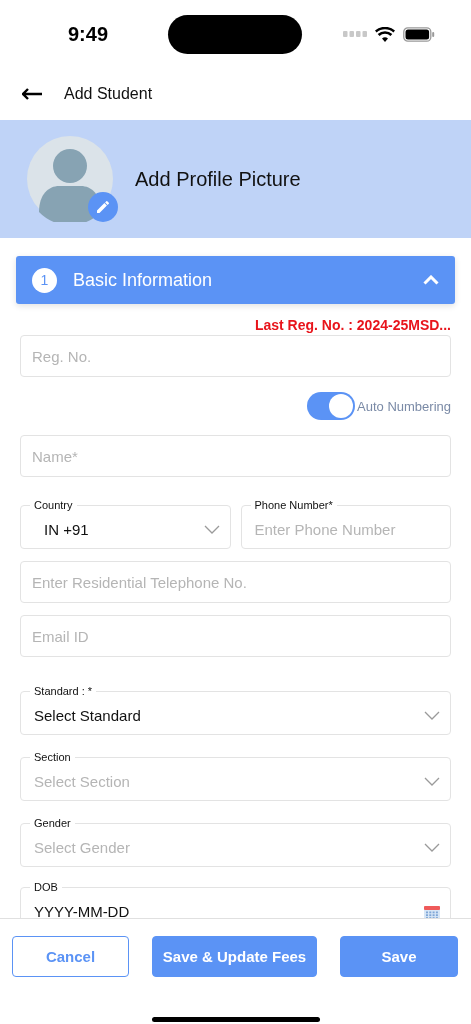 The height and width of the screenshot is (1024, 471). I want to click on save-button: Save & Update Fees, so click(234, 956).